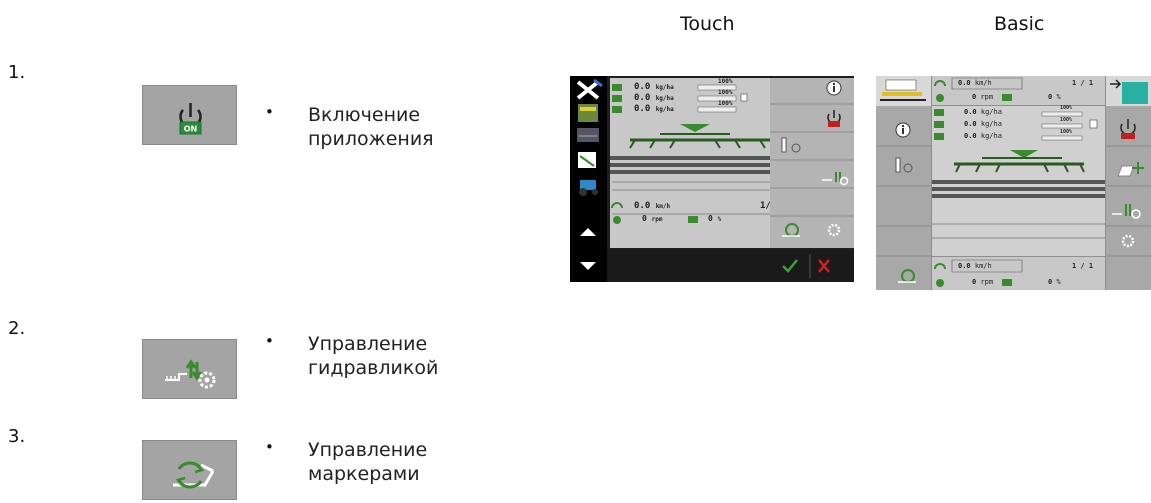 Image resolution: width=1151 pixels, height=503 pixels. I want to click on arrow-down-icon, so click(588, 266).